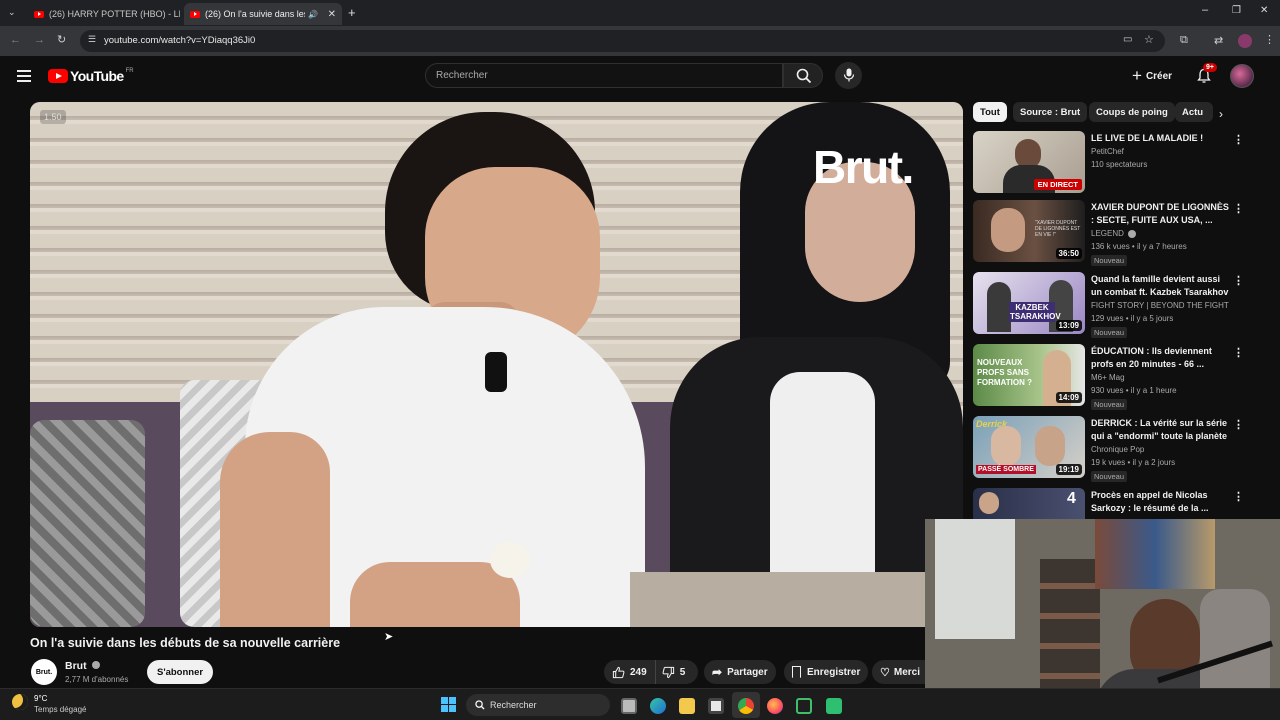  What do you see at coordinates (1132, 112) in the screenshot?
I see `chip-coups-de-poing: Coups de poing` at bounding box center [1132, 112].